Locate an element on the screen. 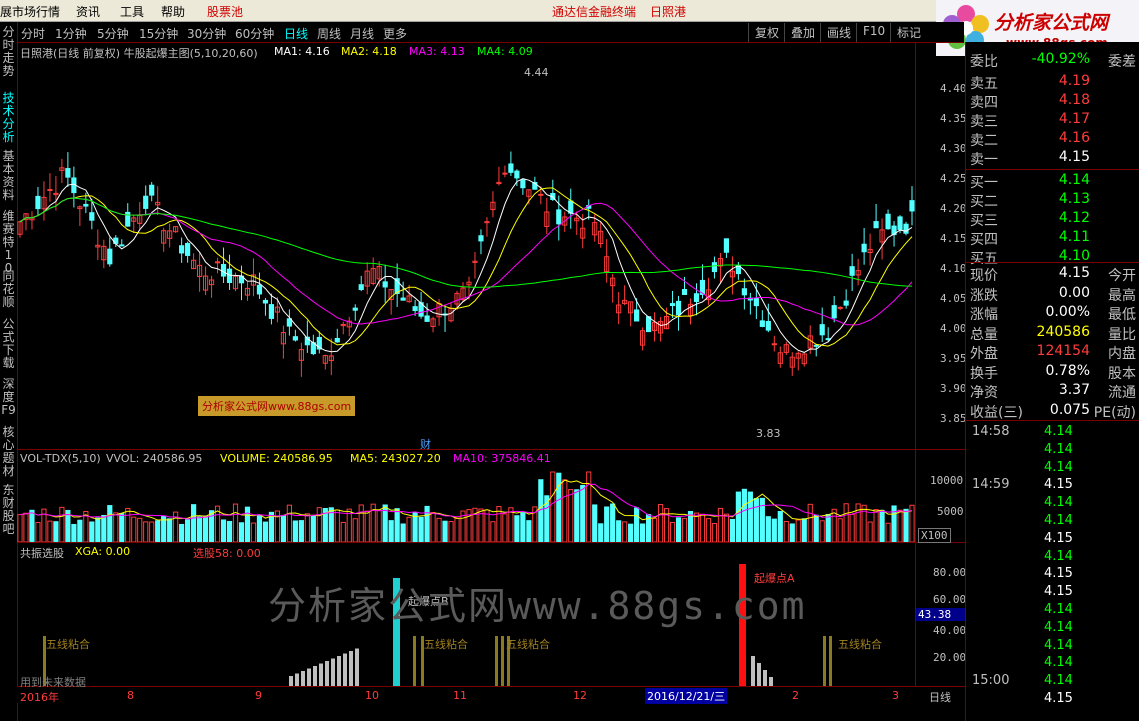 This screenshot has width=1139, height=721. side-tab-formula: 公式下载 is located at coordinates (8, 344).